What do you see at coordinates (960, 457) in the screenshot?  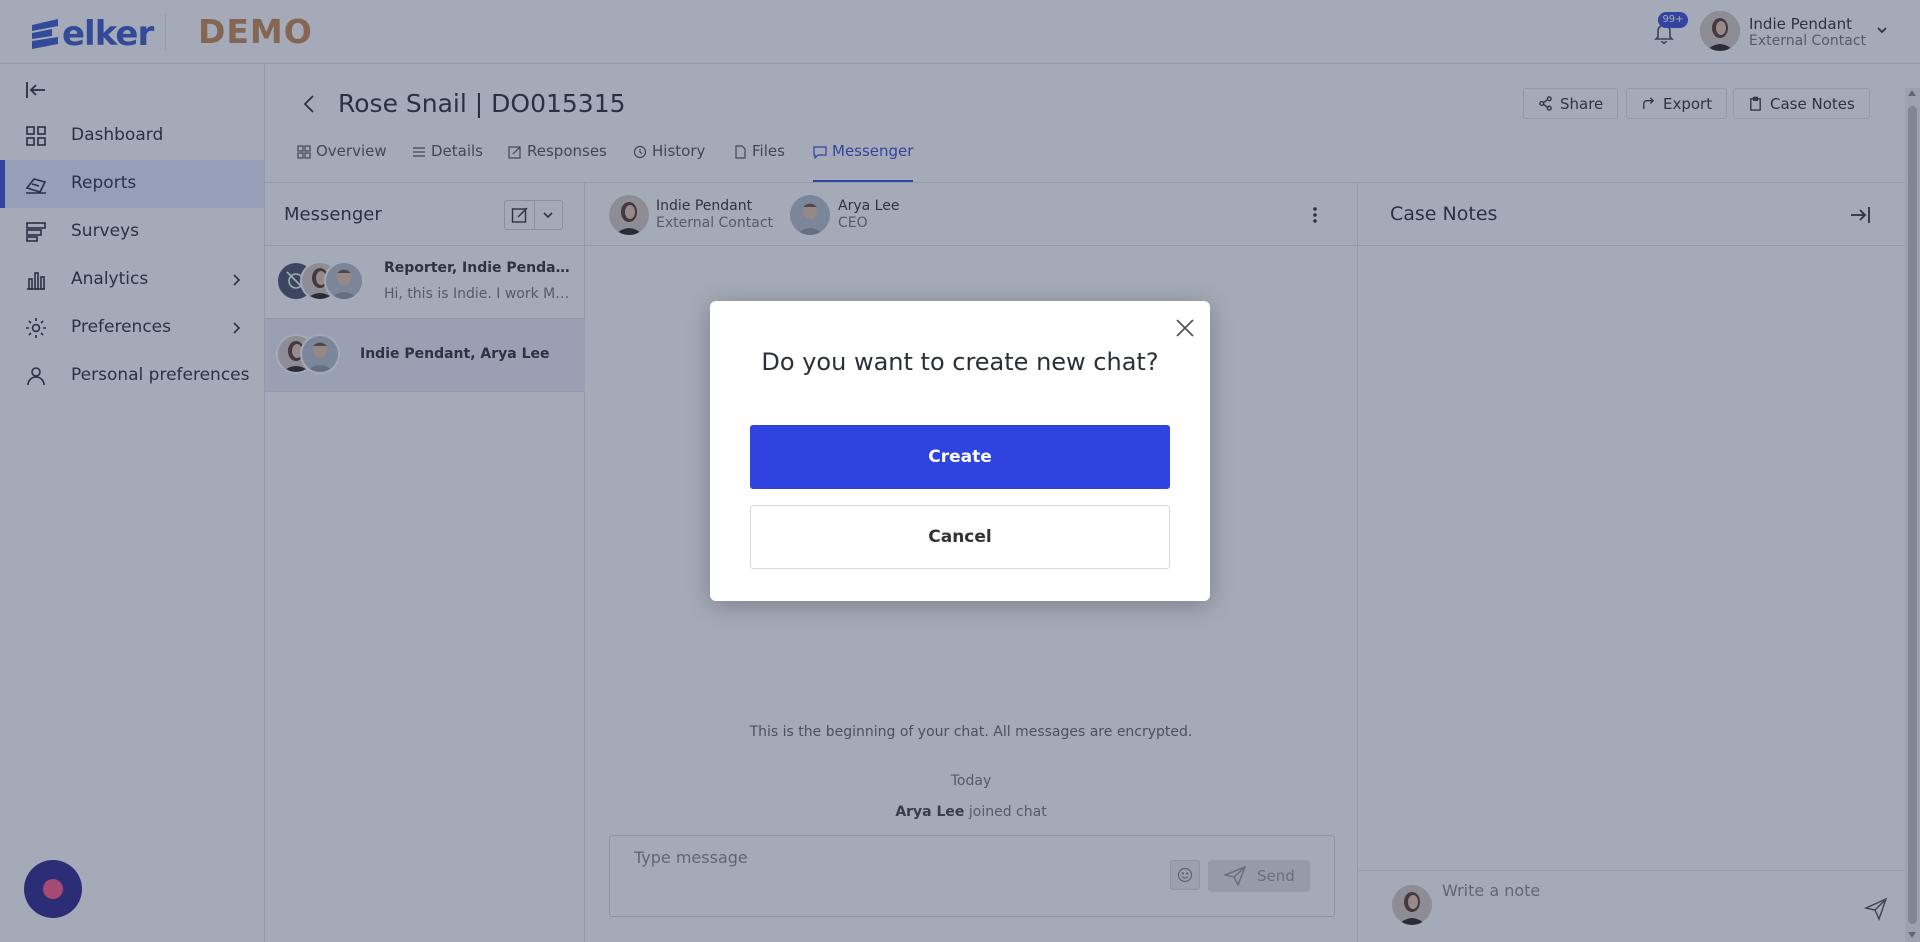 I see `create-button: Create` at bounding box center [960, 457].